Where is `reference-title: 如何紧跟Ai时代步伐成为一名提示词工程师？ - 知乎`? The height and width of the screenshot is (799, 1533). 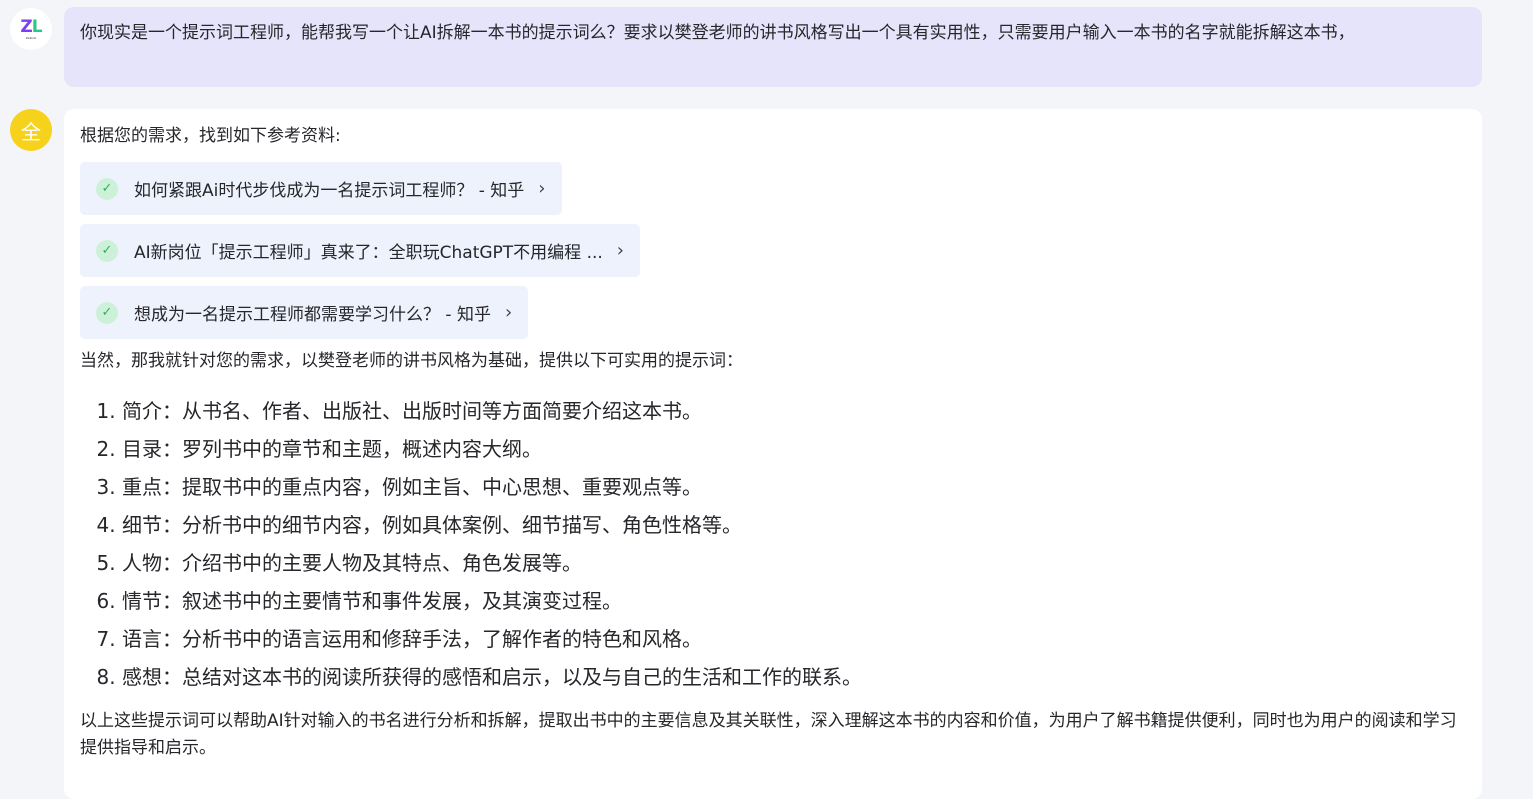 reference-title: 如何紧跟Ai时代步伐成为一名提示词工程师？ - 知乎 is located at coordinates (329, 191).